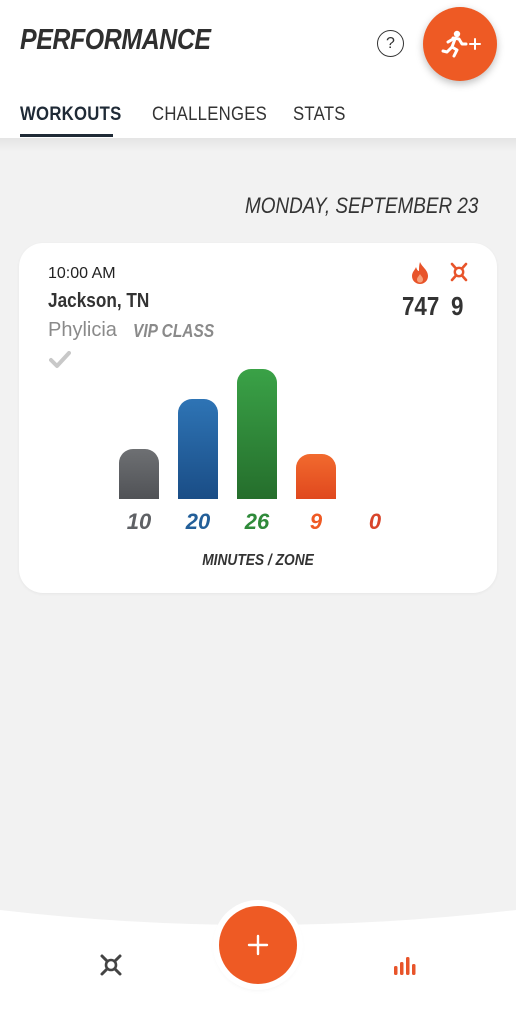 The image size is (516, 1024). What do you see at coordinates (421, 306) in the screenshot?
I see `calories-value: 747` at bounding box center [421, 306].